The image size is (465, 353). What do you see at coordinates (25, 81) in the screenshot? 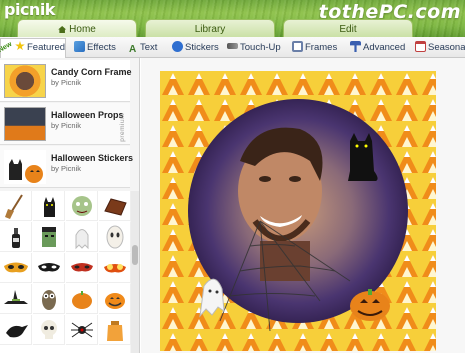
I see `candy-corn-frame-thumbnail` at bounding box center [25, 81].